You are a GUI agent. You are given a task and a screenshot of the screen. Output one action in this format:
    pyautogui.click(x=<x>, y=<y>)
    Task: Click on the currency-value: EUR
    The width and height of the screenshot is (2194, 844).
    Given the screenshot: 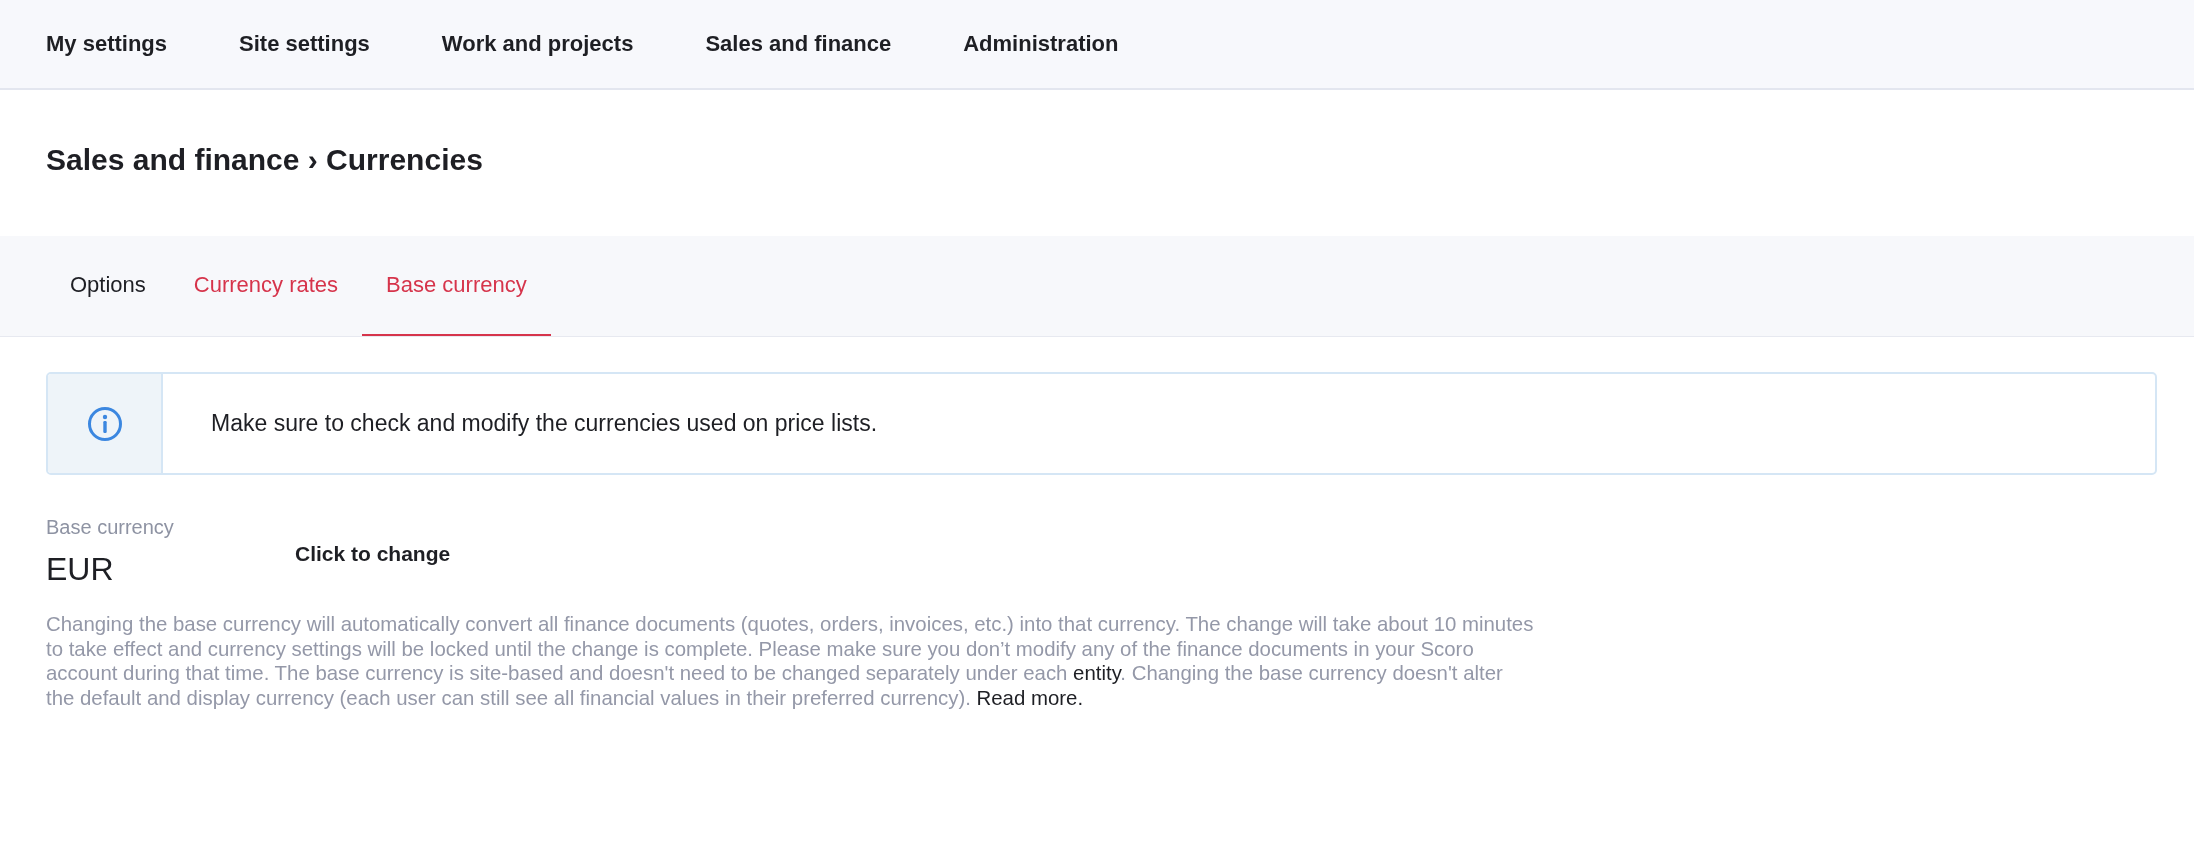 What is the action you would take?
    pyautogui.click(x=80, y=569)
    